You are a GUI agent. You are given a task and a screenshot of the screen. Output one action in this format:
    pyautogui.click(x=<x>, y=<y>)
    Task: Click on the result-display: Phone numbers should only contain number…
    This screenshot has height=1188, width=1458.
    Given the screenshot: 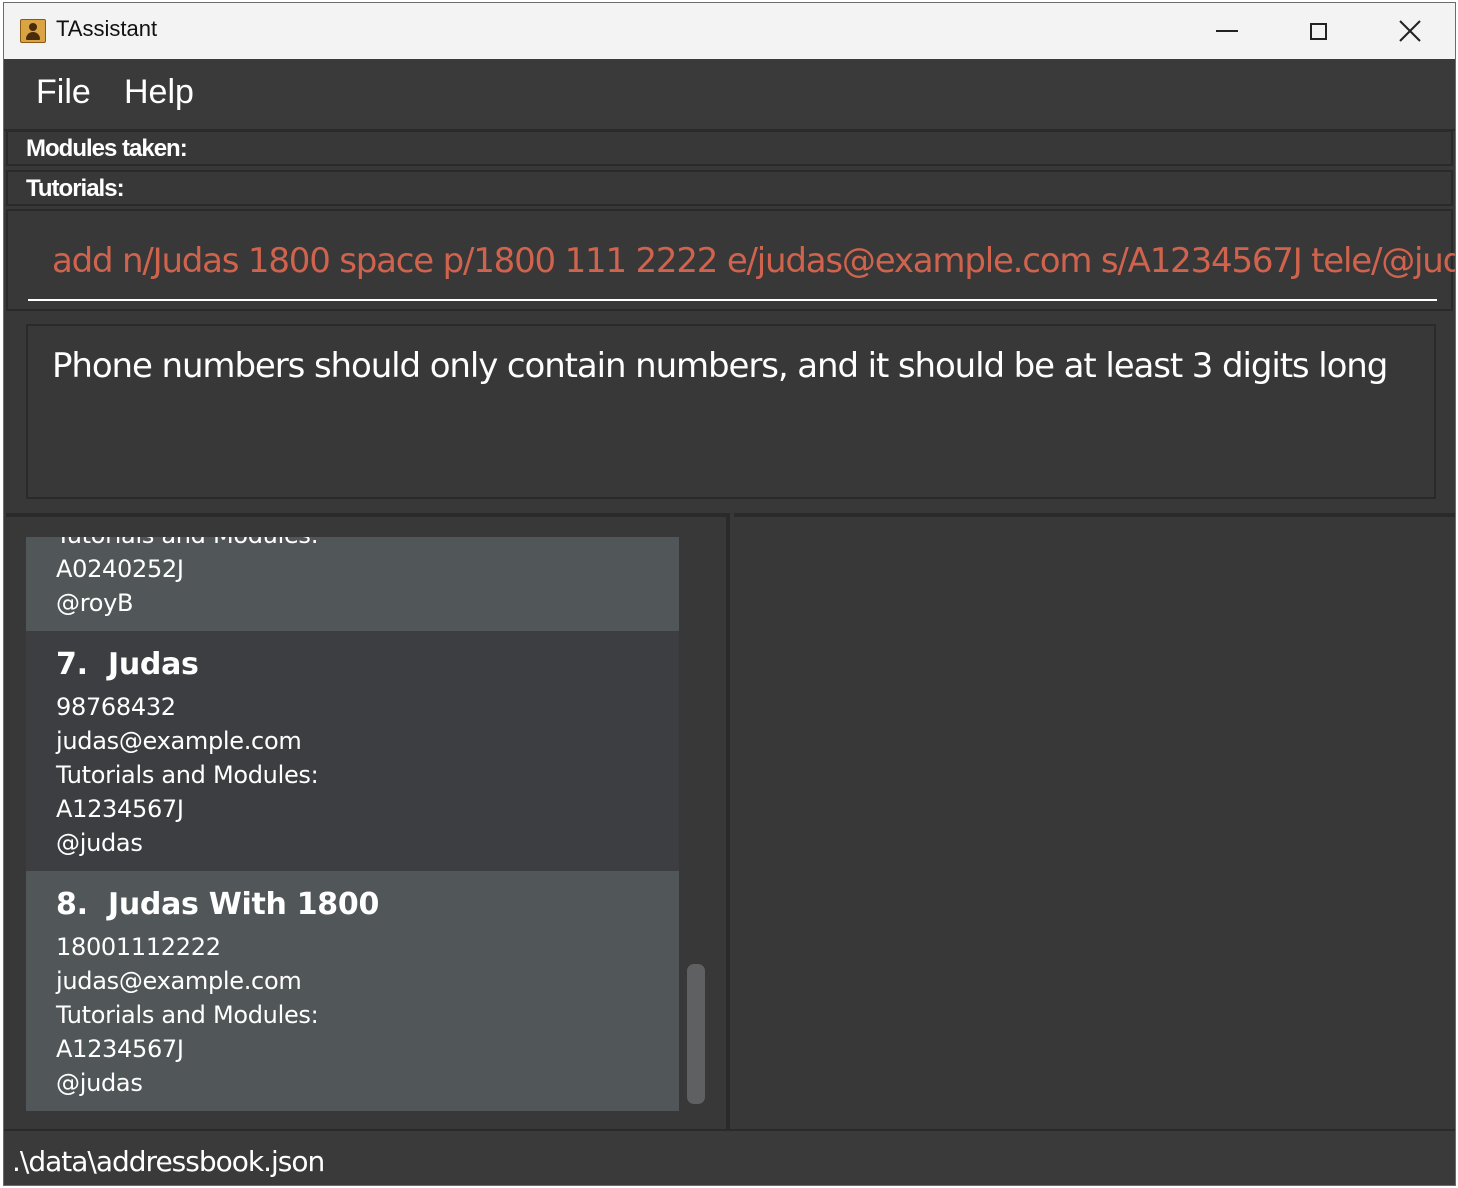 What is the action you would take?
    pyautogui.click(x=731, y=411)
    